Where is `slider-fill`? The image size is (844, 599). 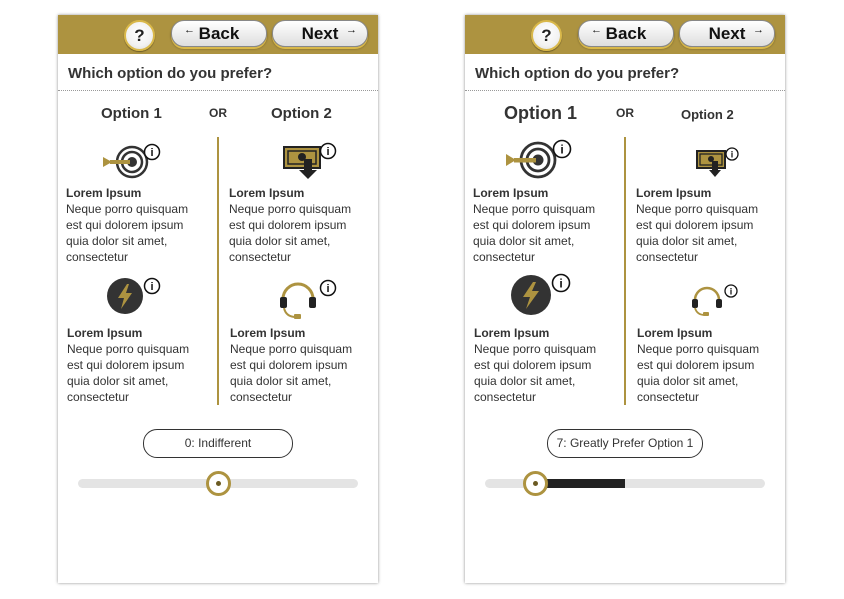
slider-fill is located at coordinates (580, 483).